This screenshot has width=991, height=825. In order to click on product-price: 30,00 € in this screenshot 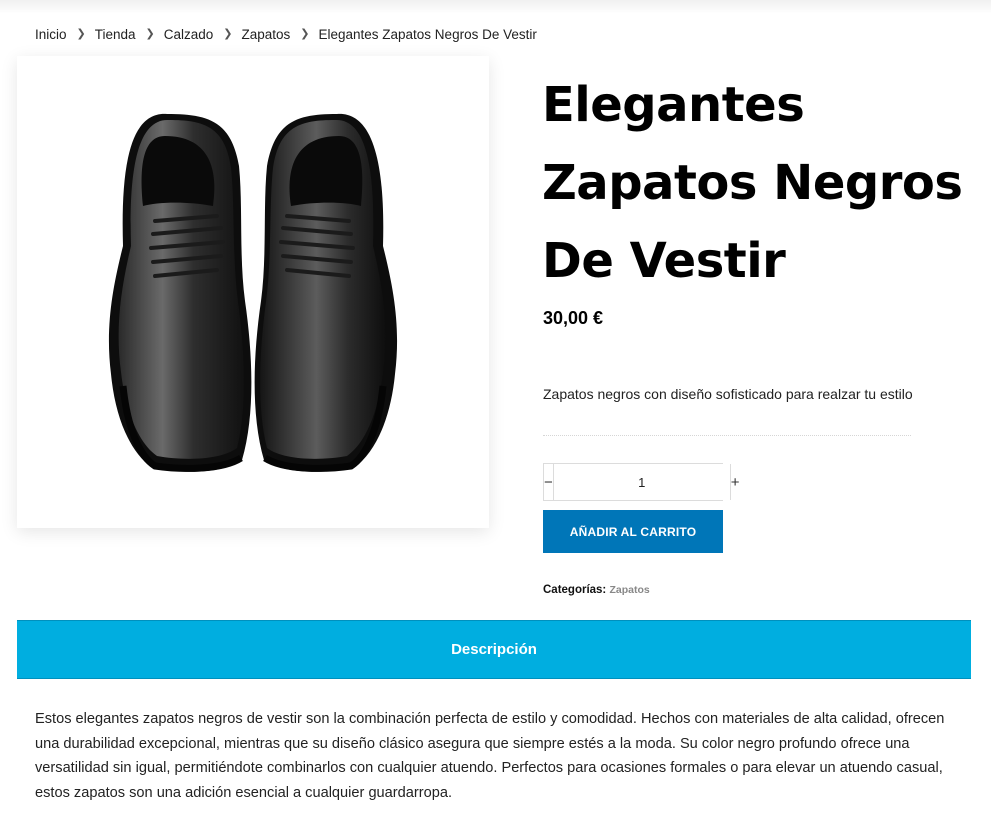, I will do `click(573, 318)`.